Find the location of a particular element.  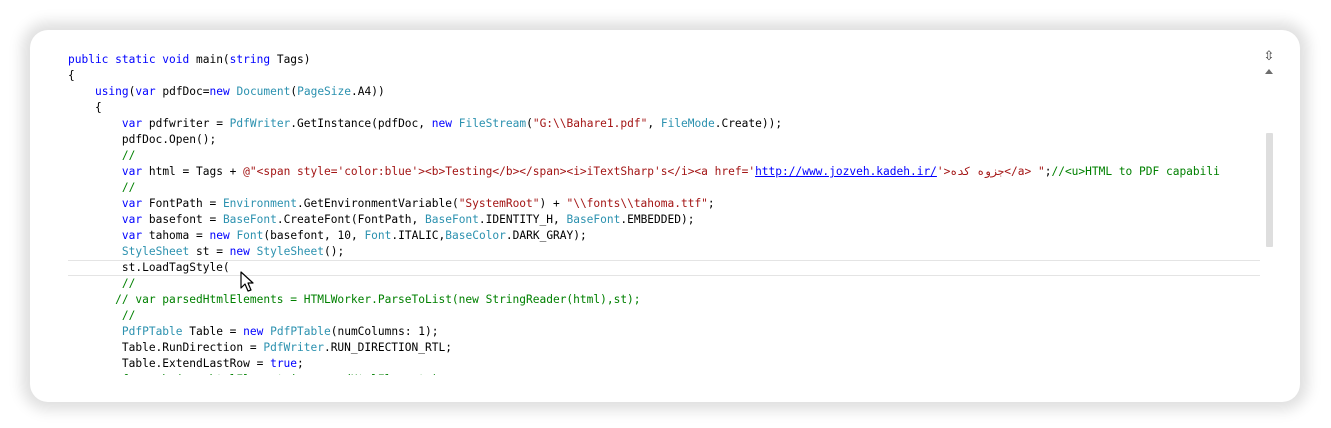

code-token: //<u>HTML to PDF capabili is located at coordinates (1135, 171).